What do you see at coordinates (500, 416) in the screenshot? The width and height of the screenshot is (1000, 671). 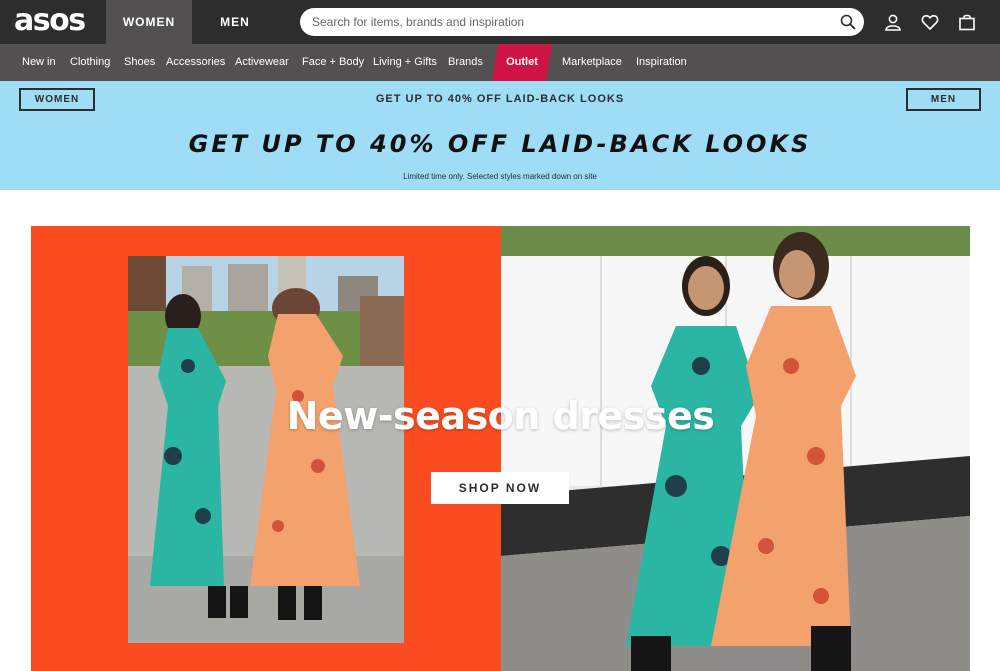 I see `hero-title: New-season dresses` at bounding box center [500, 416].